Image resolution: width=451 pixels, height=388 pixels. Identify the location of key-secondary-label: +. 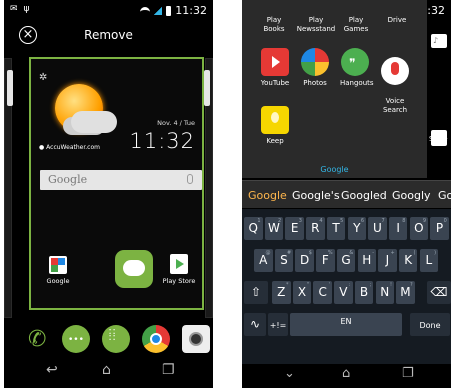
(392, 253).